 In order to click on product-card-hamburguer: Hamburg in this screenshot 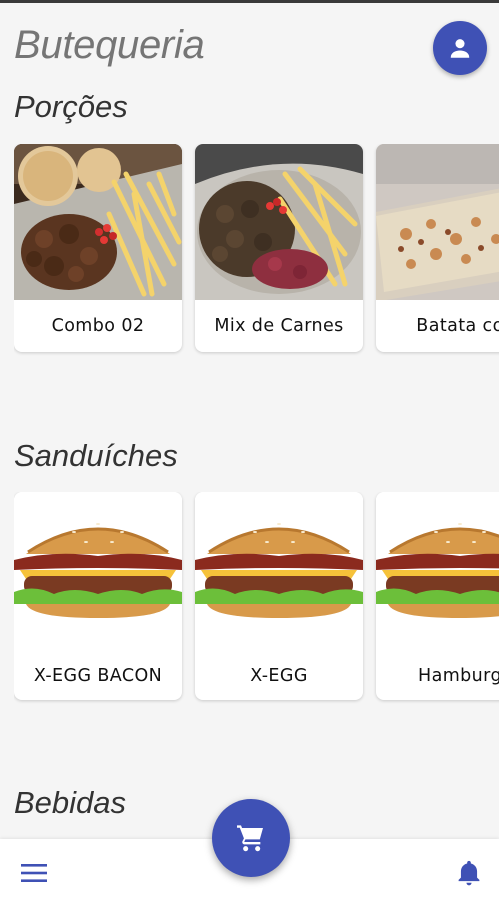, I will do `click(437, 596)`.